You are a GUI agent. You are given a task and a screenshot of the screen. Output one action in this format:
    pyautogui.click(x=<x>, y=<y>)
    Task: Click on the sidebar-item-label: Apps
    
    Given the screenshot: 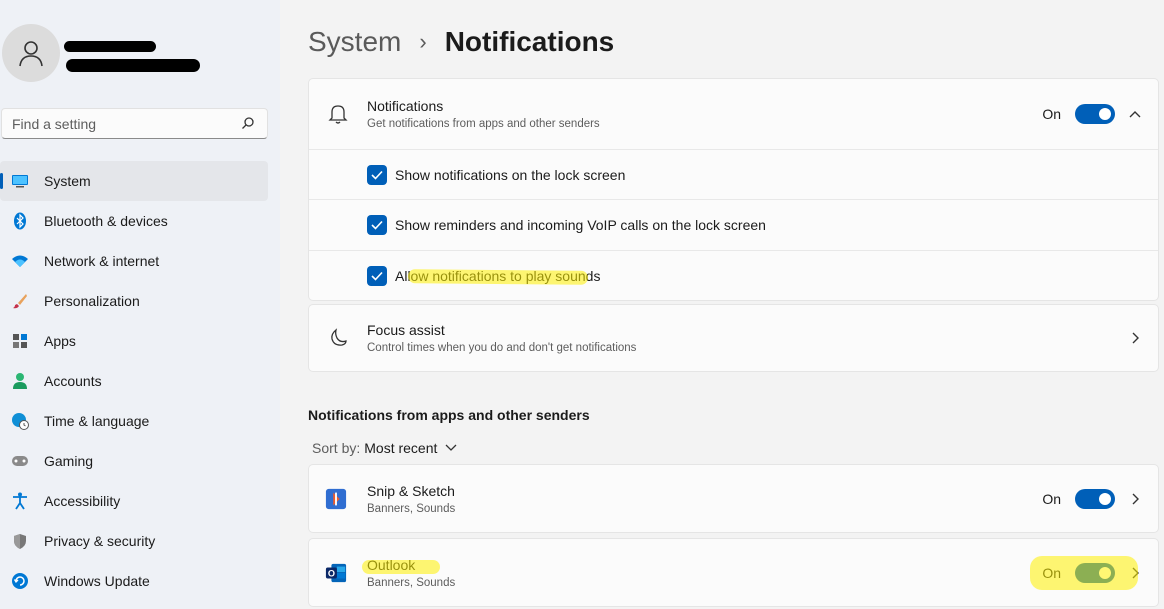 What is the action you would take?
    pyautogui.click(x=60, y=341)
    